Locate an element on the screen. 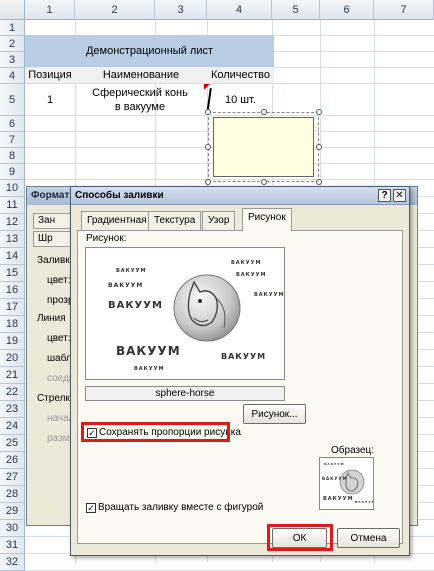 The height and width of the screenshot is (571, 434). cell-quantity: 10 шт. is located at coordinates (240, 100).